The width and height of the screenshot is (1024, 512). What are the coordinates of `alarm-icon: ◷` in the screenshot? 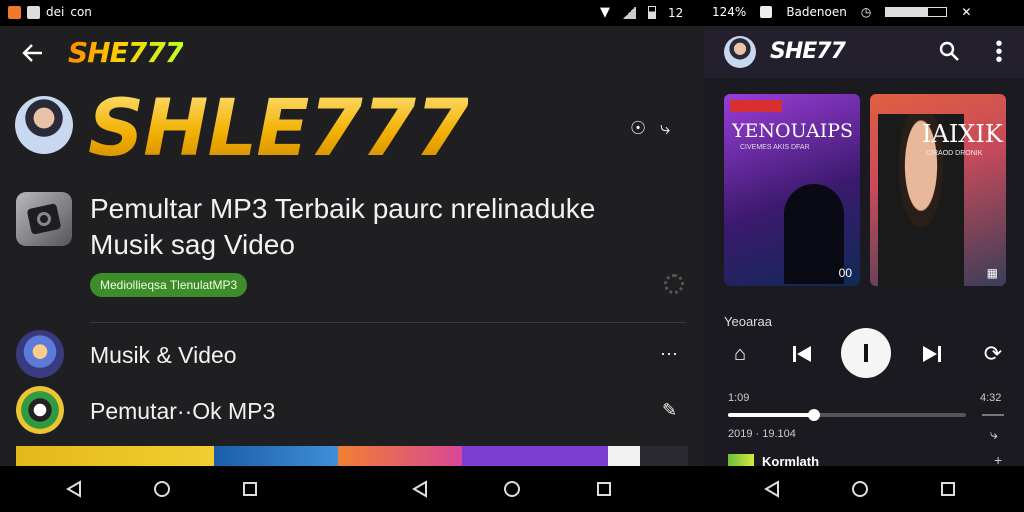 It's located at (866, 12).